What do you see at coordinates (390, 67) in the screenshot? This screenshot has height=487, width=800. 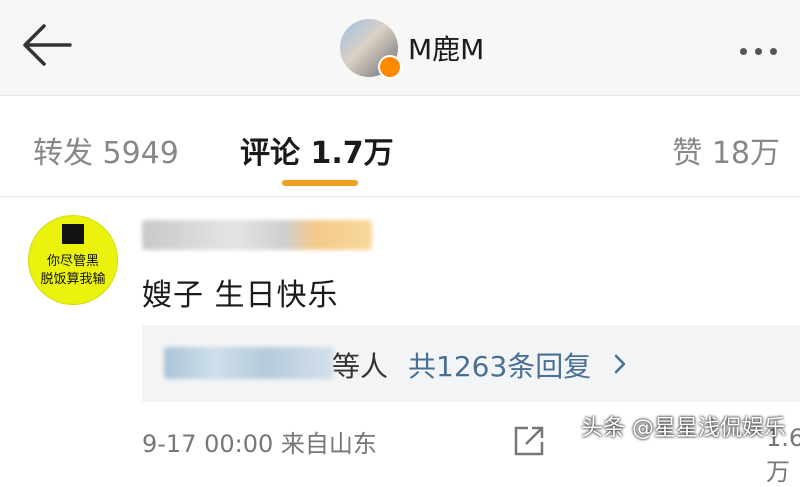 I see `verified-badge-icon` at bounding box center [390, 67].